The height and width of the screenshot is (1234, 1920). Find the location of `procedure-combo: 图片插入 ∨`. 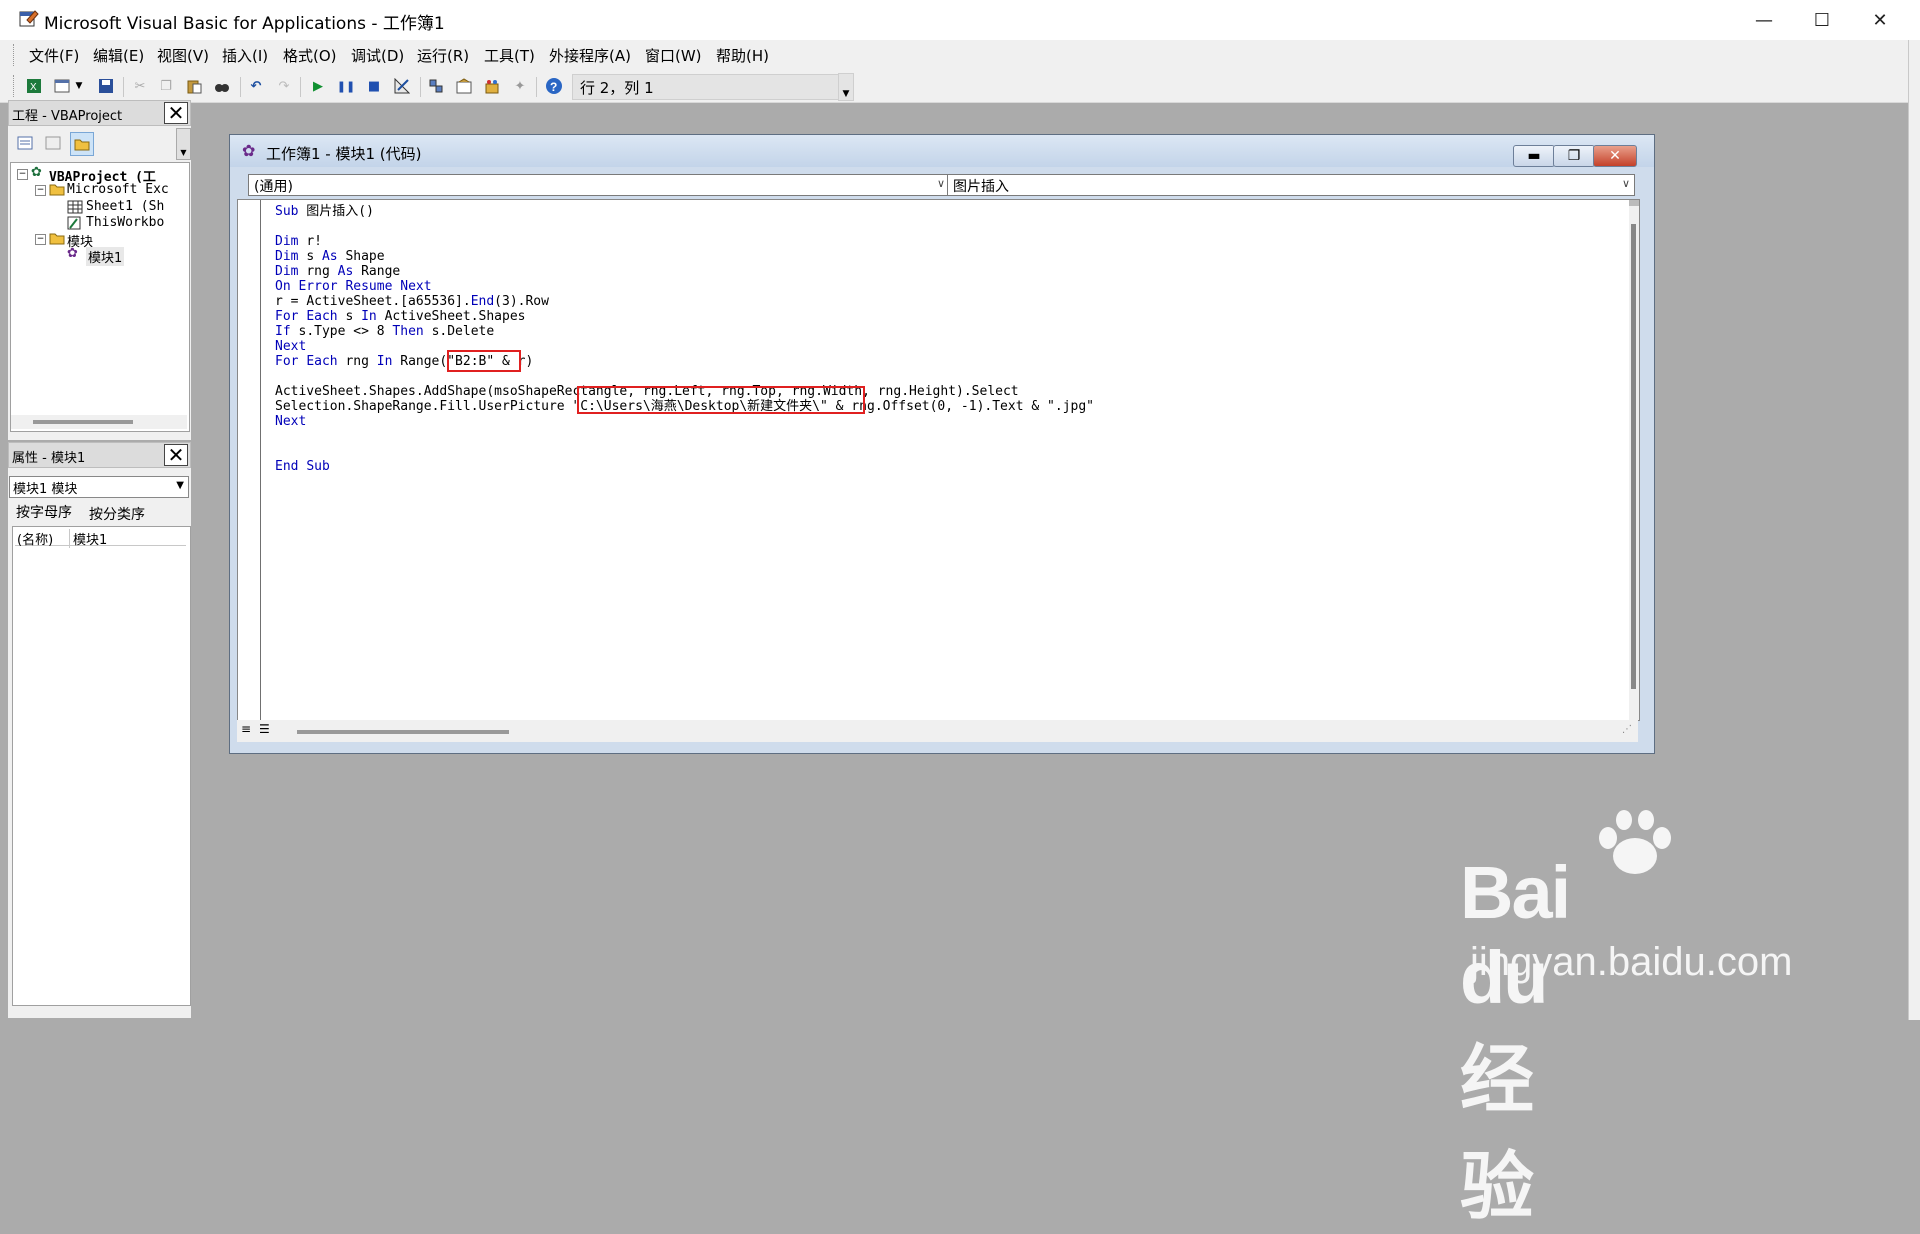

procedure-combo: 图片插入 ∨ is located at coordinates (1291, 185).